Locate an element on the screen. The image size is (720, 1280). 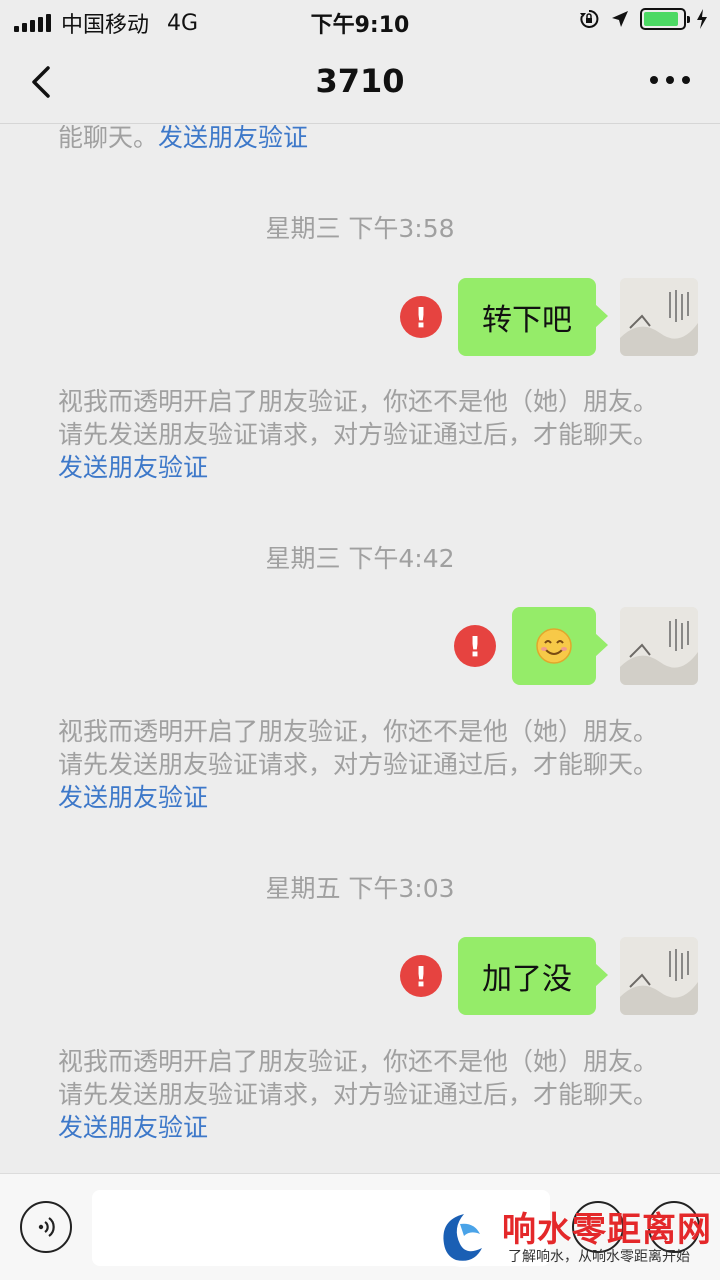
location-icon is located at coordinates (620, 19).